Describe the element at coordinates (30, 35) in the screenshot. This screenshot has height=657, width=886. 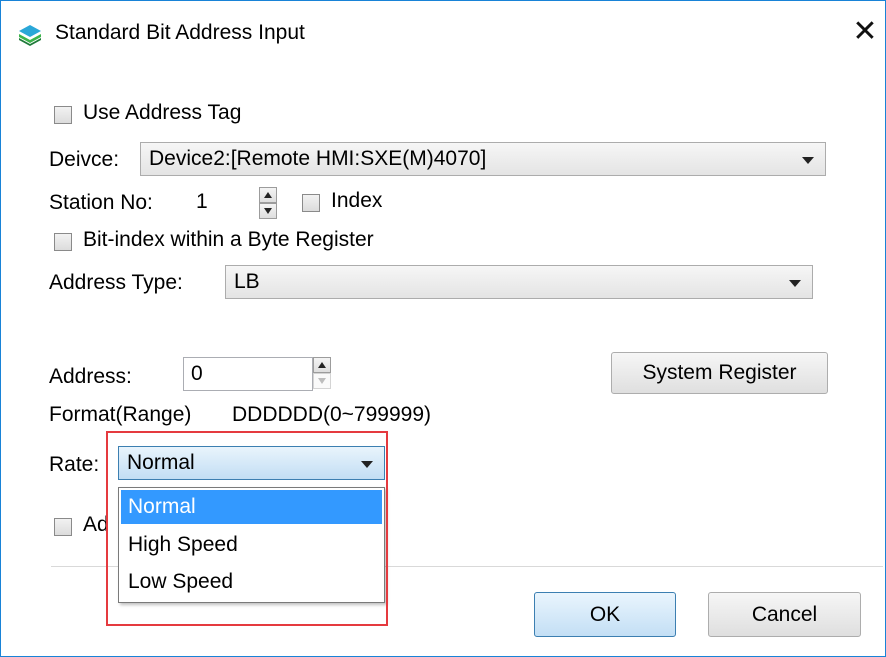
I see `app-layers-icon` at that location.